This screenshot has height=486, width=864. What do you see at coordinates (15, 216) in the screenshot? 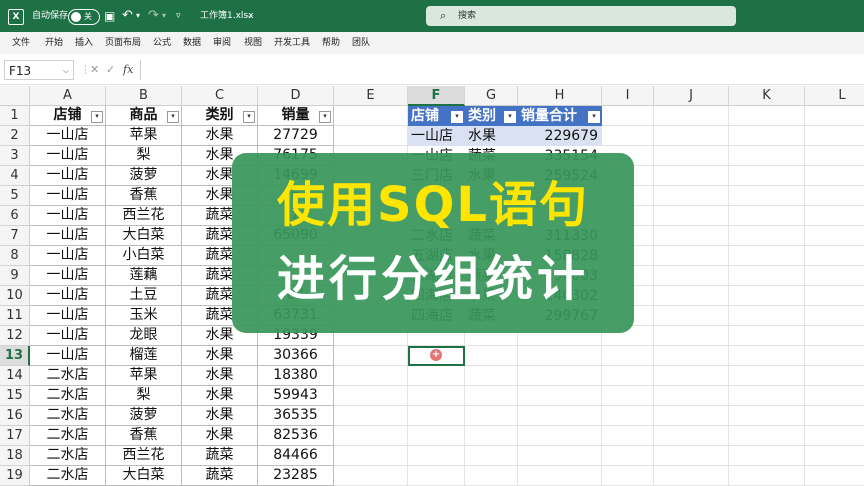
I see `row-header-6: 6` at bounding box center [15, 216].